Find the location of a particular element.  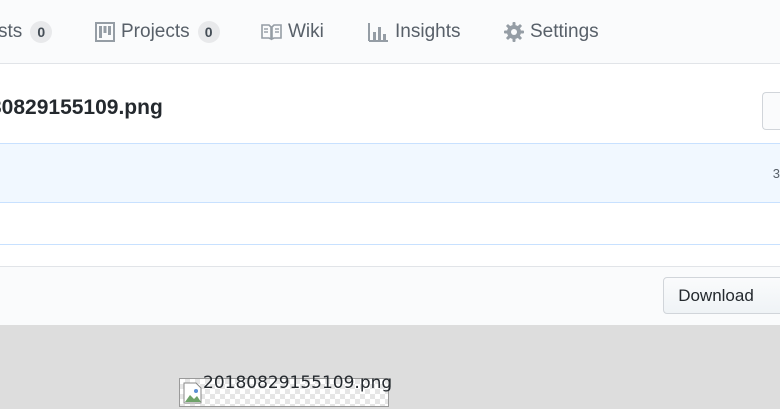

image-frame: 20180829155109.png is located at coordinates (285, 390).